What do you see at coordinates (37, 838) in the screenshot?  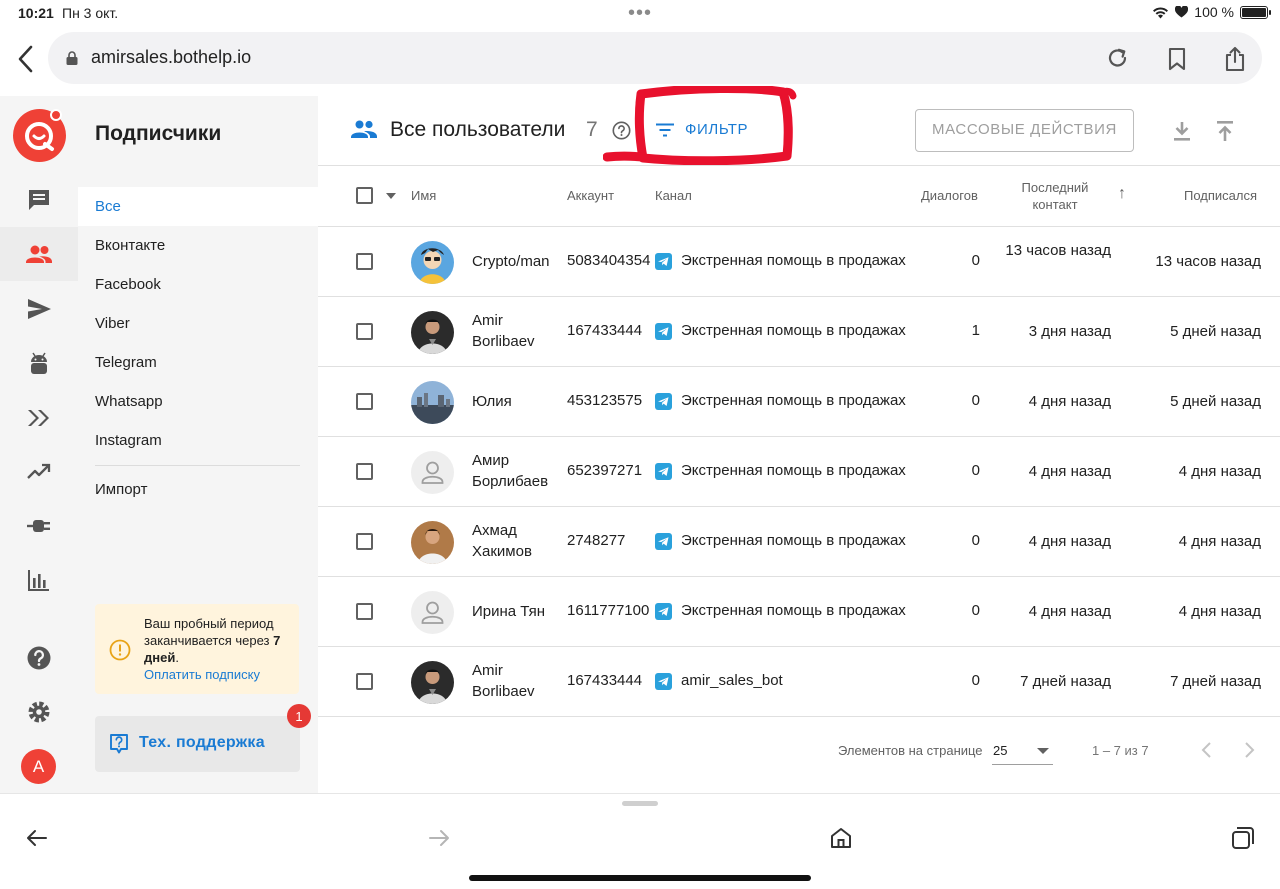 I see `back-arrow-icon` at bounding box center [37, 838].